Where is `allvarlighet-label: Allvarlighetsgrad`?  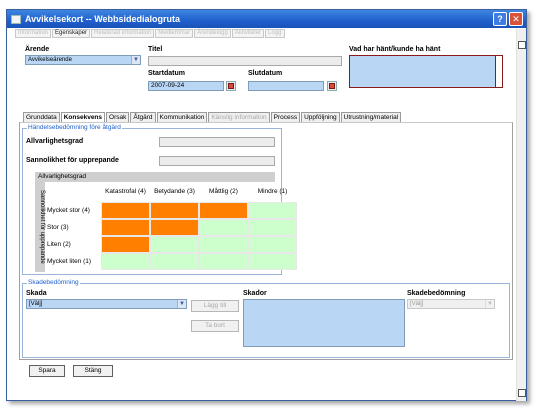
allvarlighet-label: Allvarlighetsgrad is located at coordinates (55, 141).